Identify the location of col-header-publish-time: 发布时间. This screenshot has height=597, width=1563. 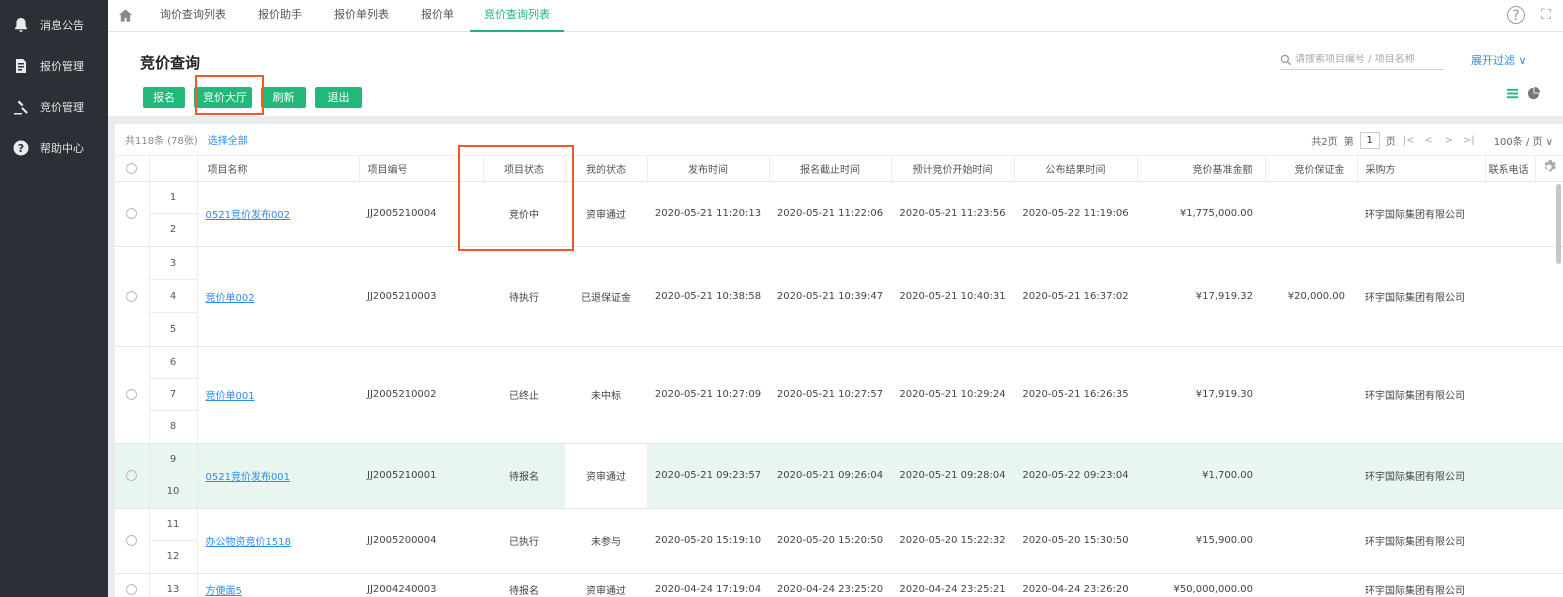
(708, 169).